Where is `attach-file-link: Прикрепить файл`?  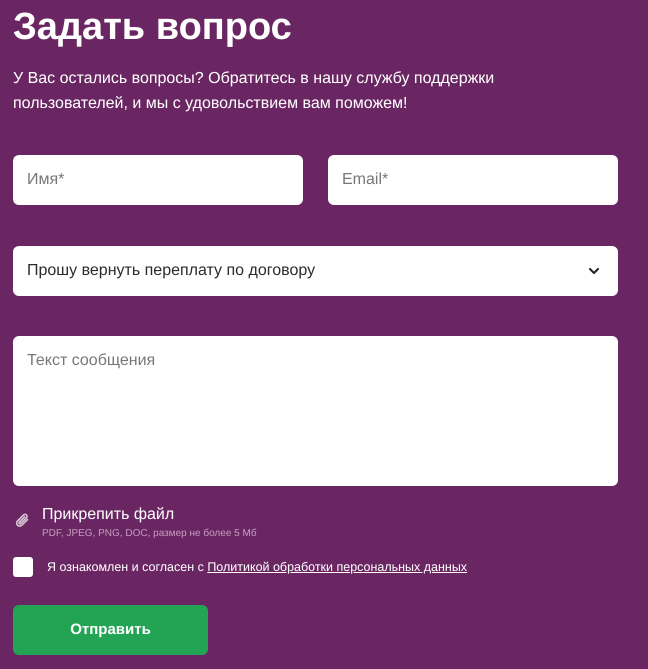
attach-file-link: Прикрепить файл is located at coordinates (149, 515).